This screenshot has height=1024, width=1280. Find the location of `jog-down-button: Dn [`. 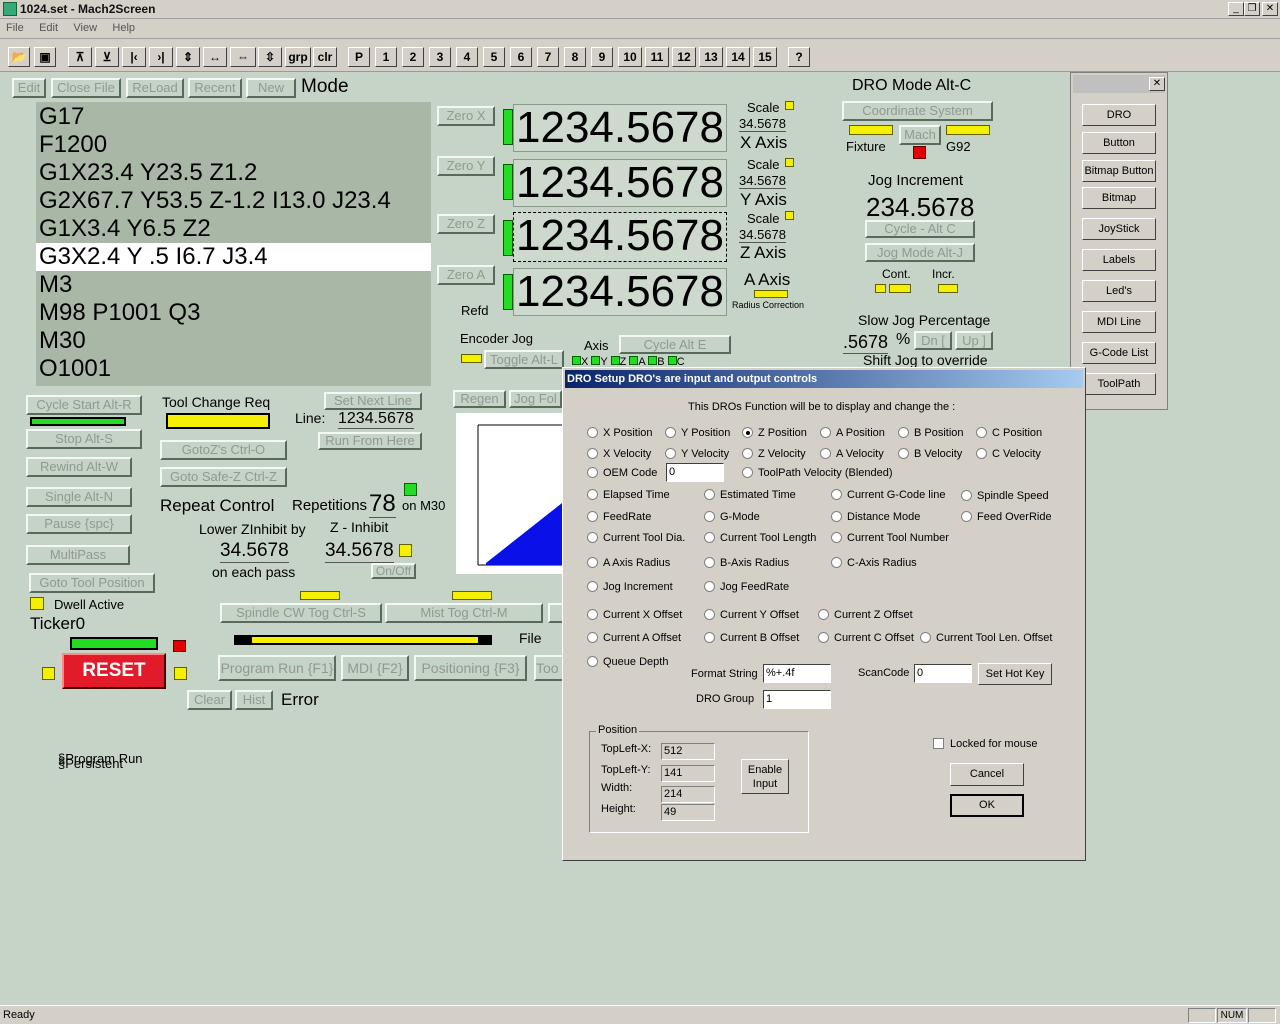

jog-down-button: Dn [ is located at coordinates (933, 340).